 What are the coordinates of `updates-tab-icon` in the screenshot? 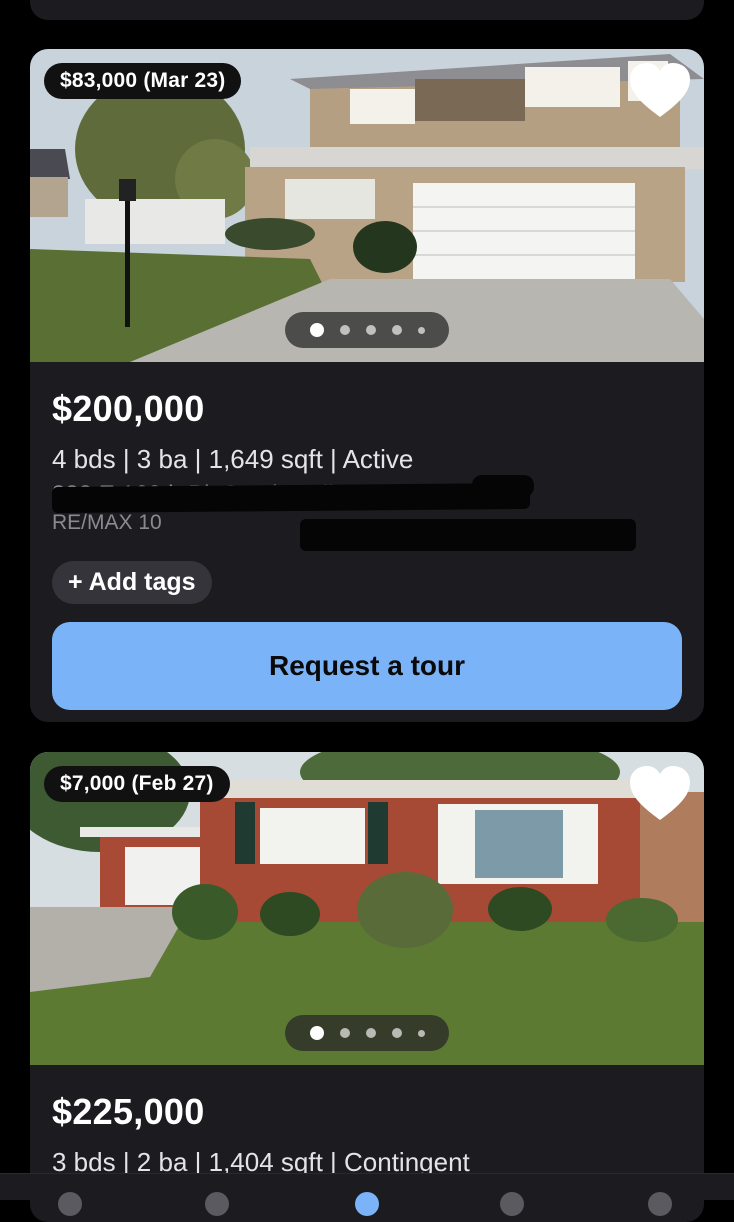 It's located at (217, 1204).